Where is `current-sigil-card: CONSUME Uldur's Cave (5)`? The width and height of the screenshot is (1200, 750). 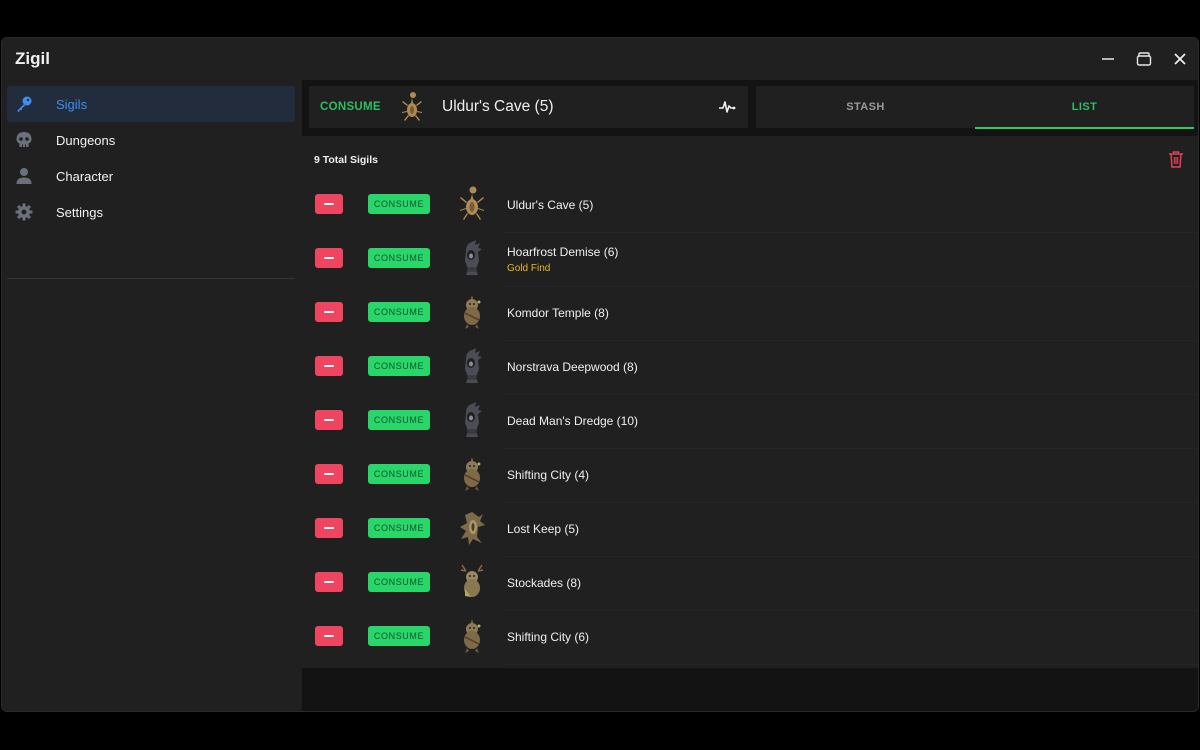 current-sigil-card: CONSUME Uldur's Cave (5) is located at coordinates (528, 107).